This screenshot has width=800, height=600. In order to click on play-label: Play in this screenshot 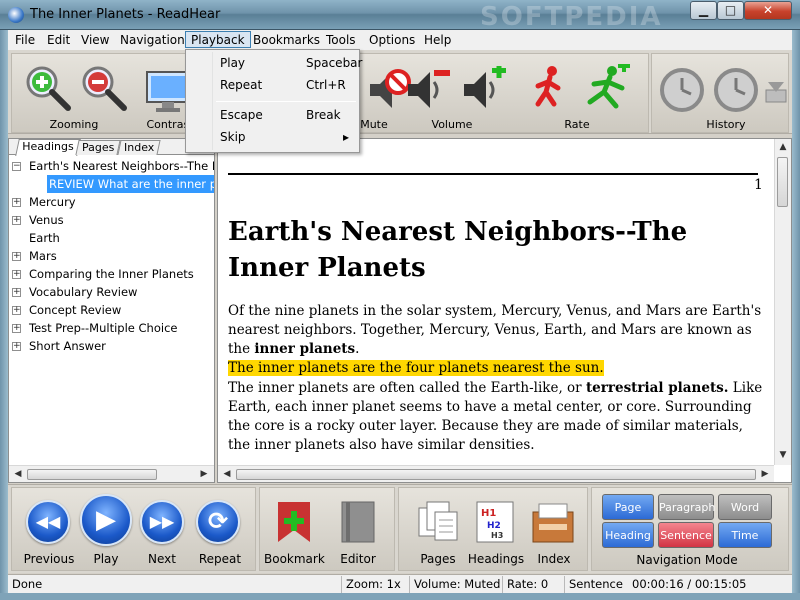, I will do `click(106, 559)`.